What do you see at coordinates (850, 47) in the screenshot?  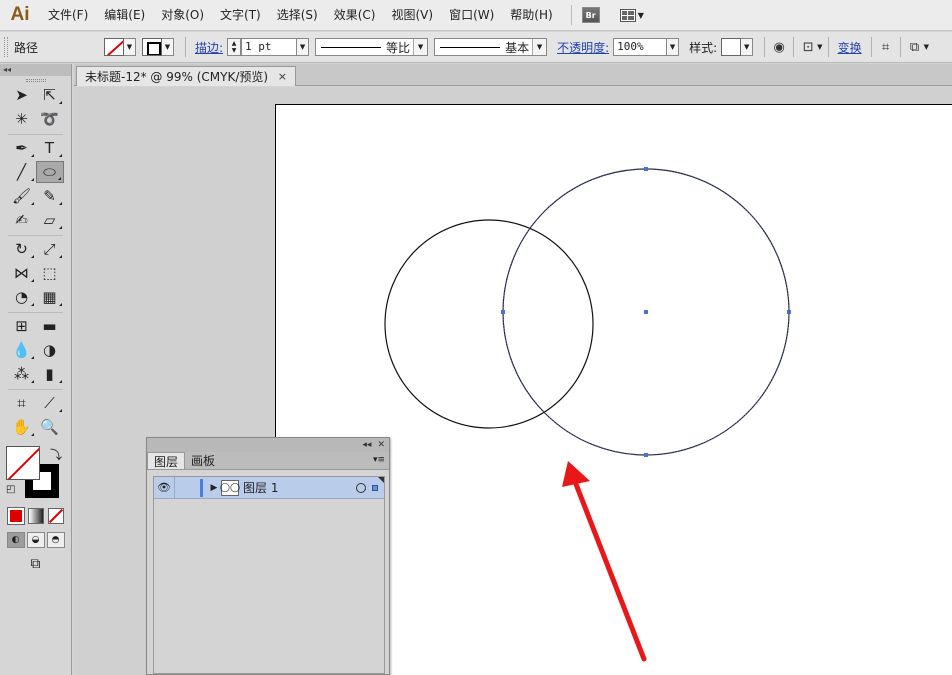 I see `transform-label: 变换` at bounding box center [850, 47].